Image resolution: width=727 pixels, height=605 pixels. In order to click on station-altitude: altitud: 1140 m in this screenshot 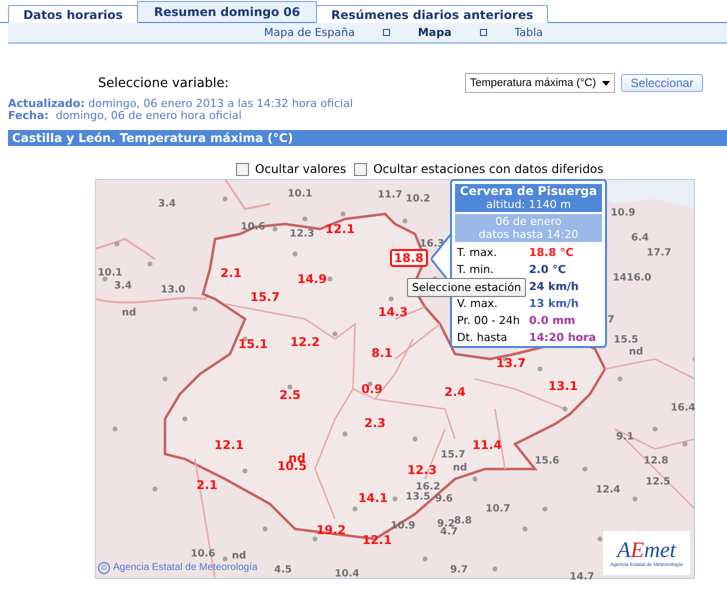, I will do `click(528, 204)`.